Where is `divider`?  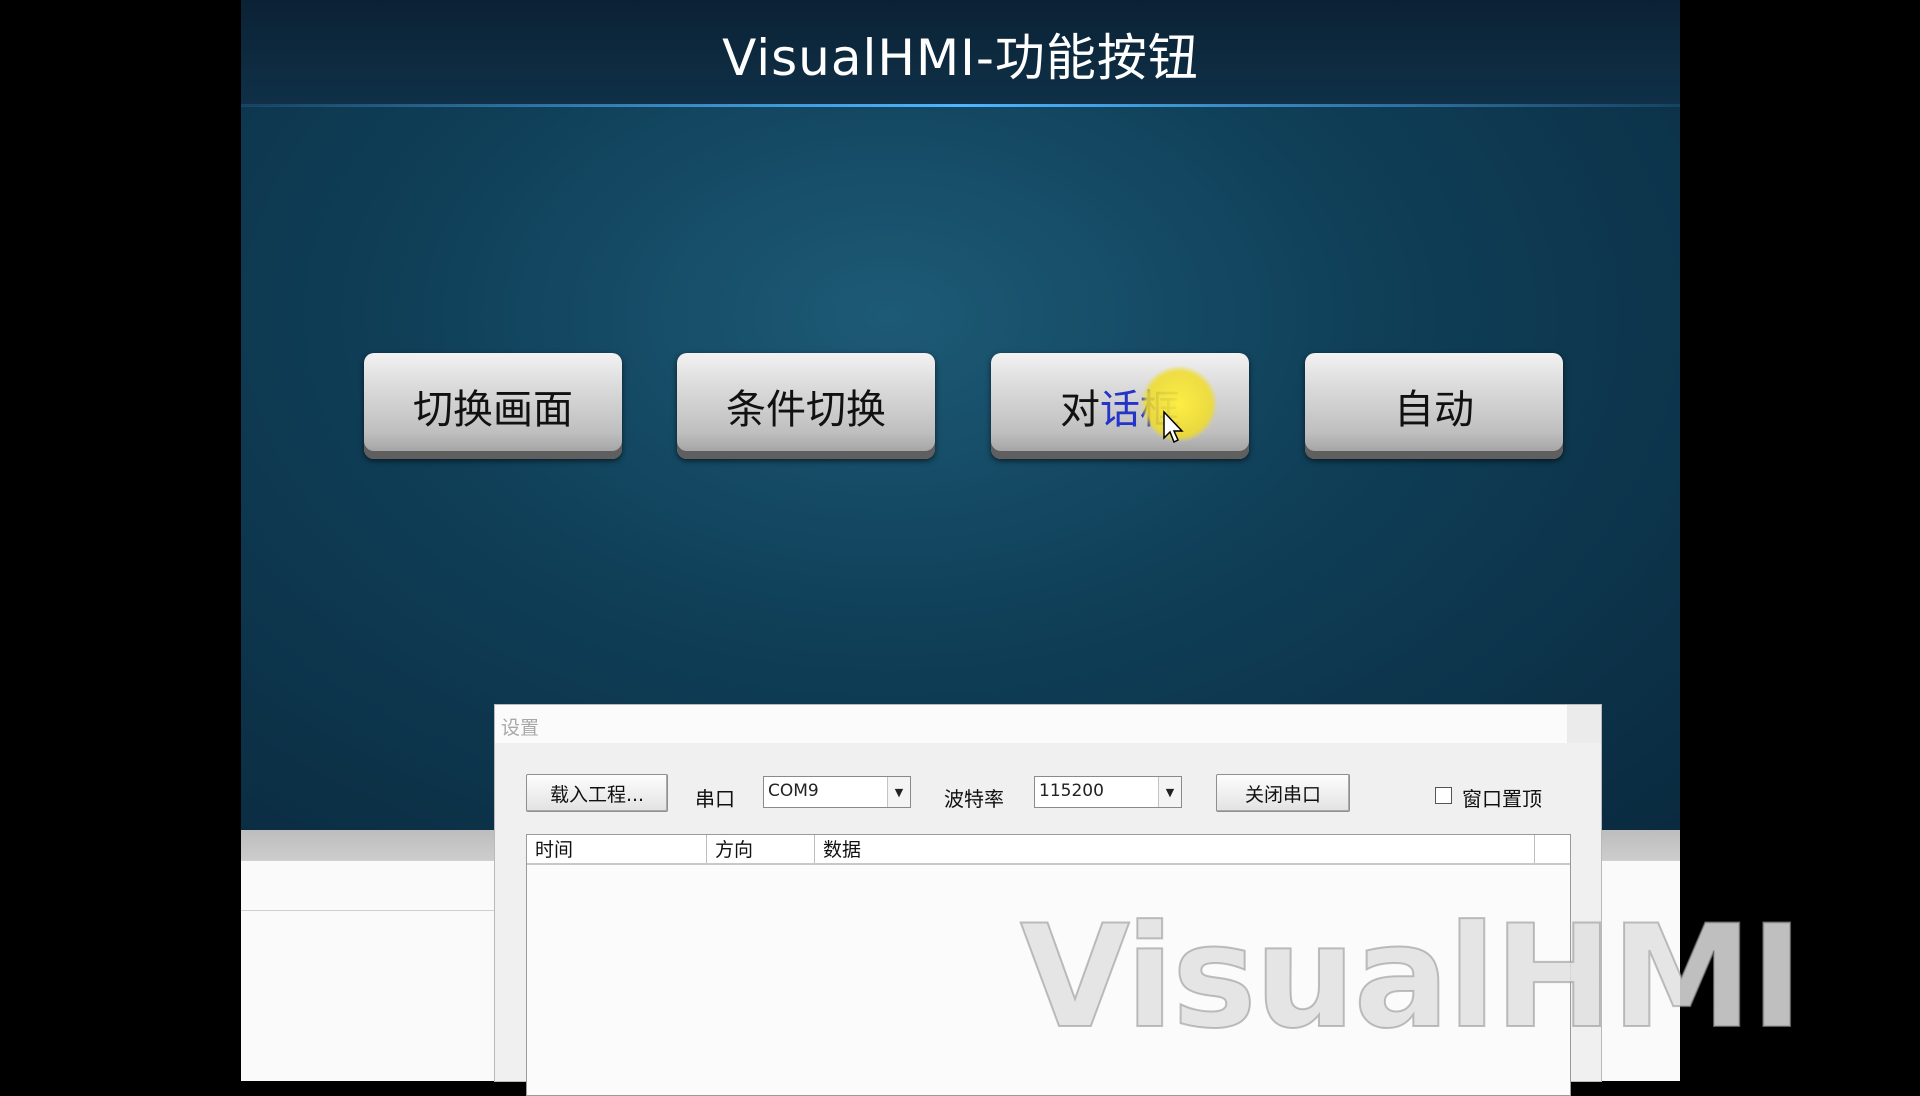
divider is located at coordinates (368, 910).